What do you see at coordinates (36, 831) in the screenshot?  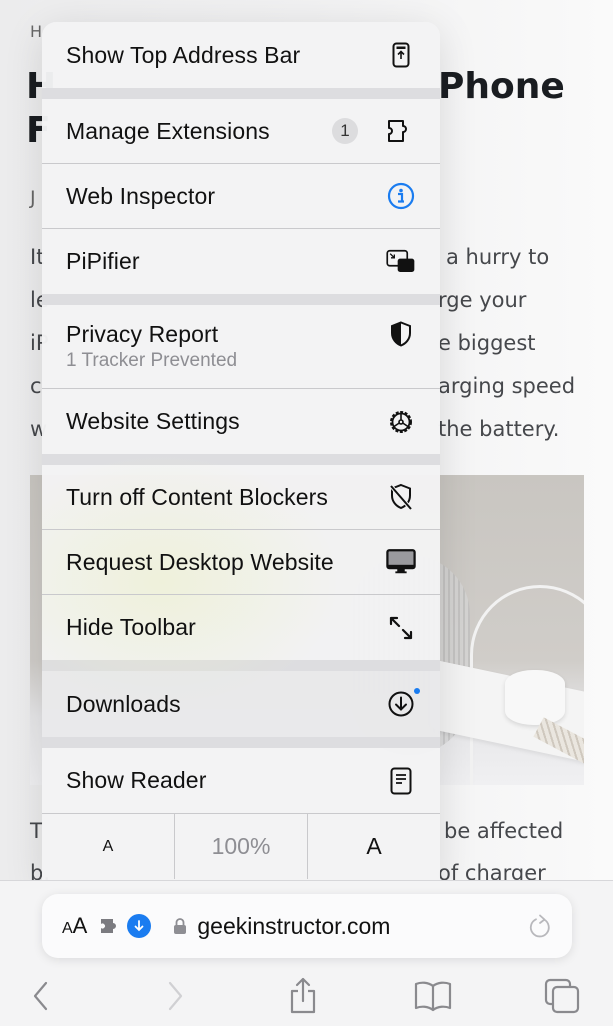 I see `paragraph-fragment: T` at bounding box center [36, 831].